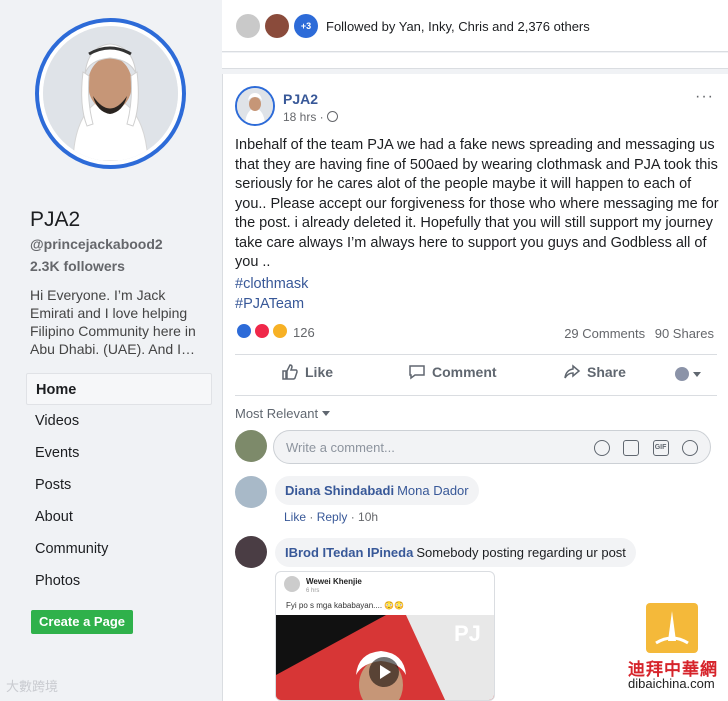 This screenshot has height=701, width=728. Describe the element at coordinates (304, 332) in the screenshot. I see `reaction-count: 126` at that location.